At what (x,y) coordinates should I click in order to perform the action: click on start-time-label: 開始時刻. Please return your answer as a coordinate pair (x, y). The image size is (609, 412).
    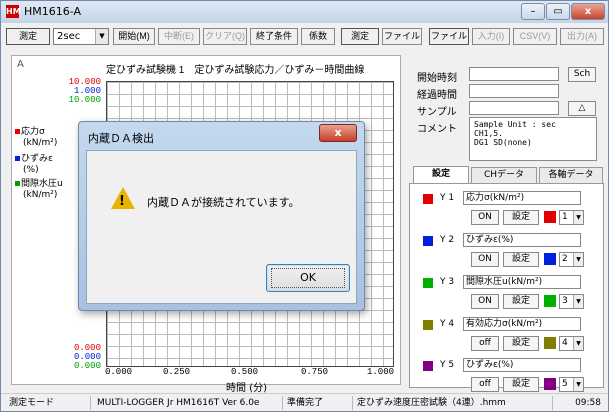
    Looking at the image, I should click on (437, 78).